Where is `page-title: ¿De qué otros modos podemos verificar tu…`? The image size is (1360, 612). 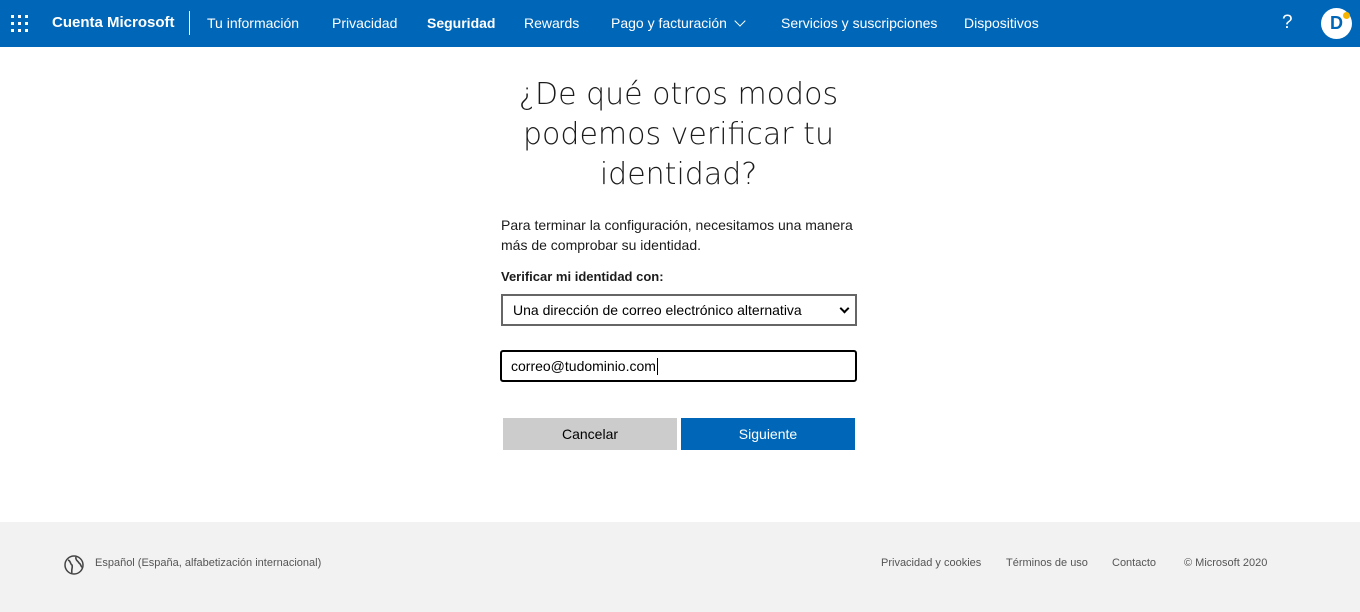 page-title: ¿De qué otros modos podemos verificar tu… is located at coordinates (678, 134).